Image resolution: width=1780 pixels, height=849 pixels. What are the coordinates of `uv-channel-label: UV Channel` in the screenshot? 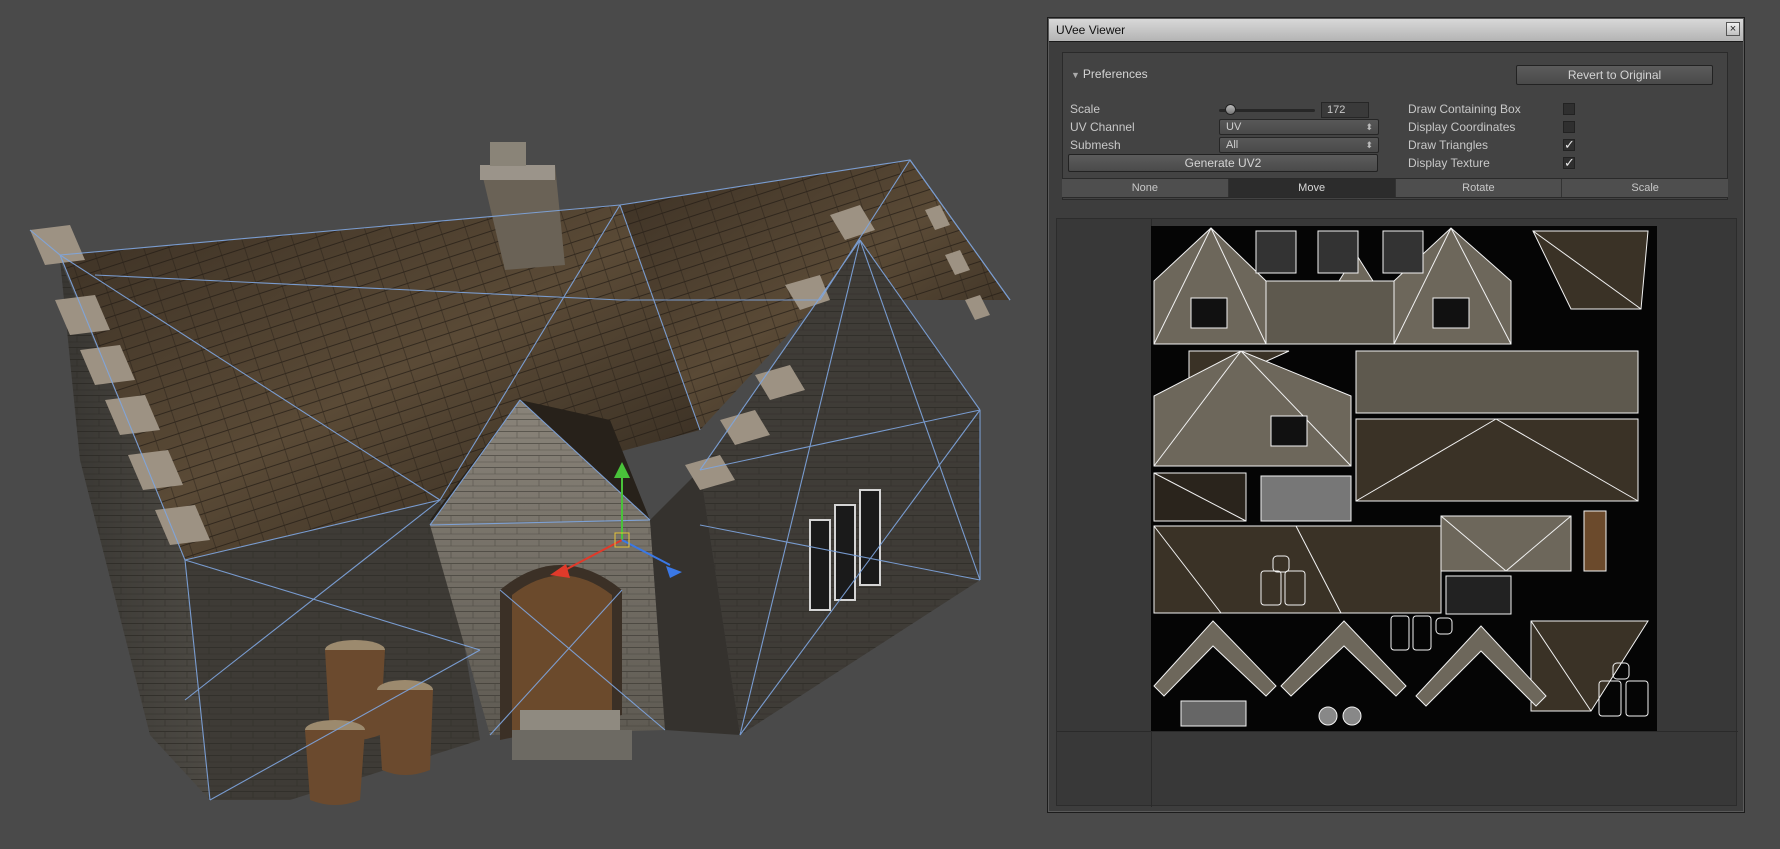 It's located at (1102, 127).